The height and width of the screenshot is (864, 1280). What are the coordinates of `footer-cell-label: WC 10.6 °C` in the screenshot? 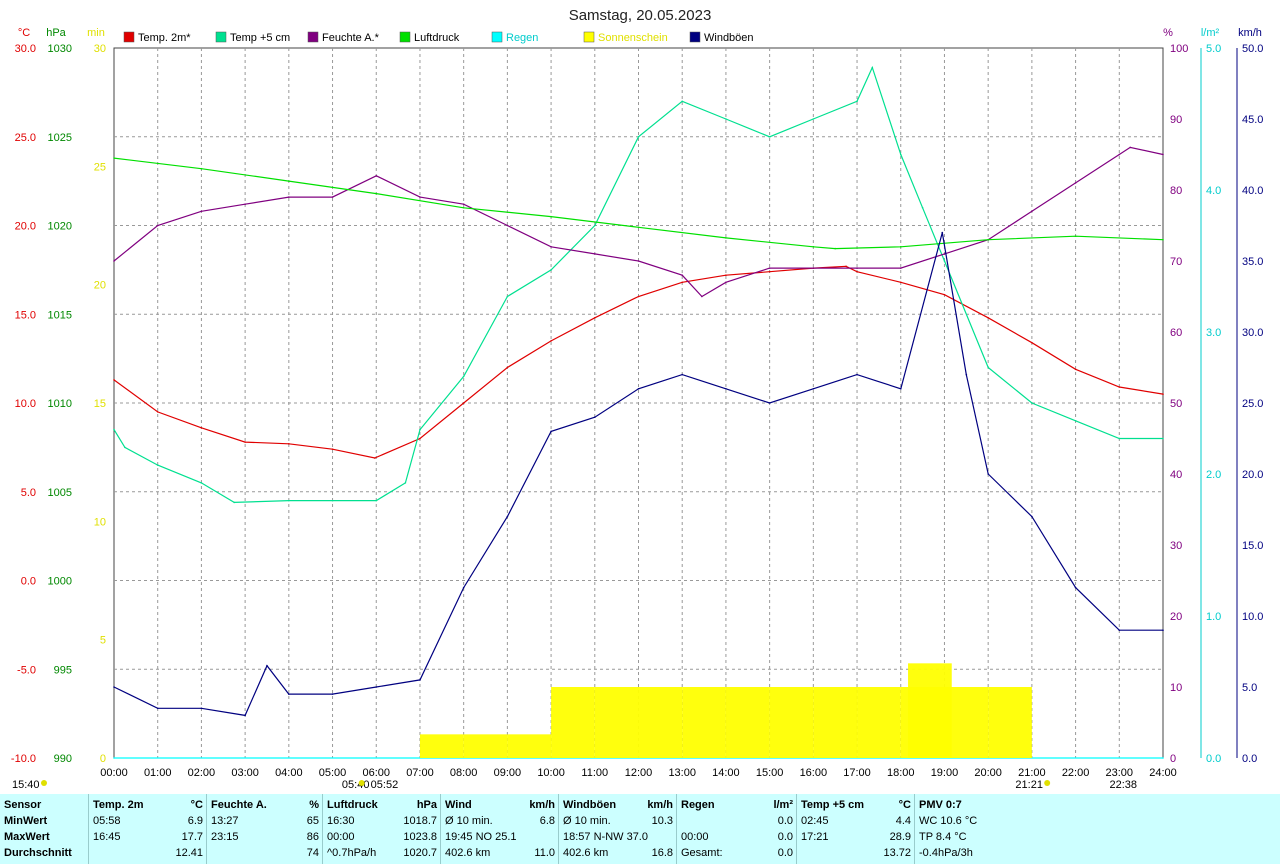 It's located at (948, 821).